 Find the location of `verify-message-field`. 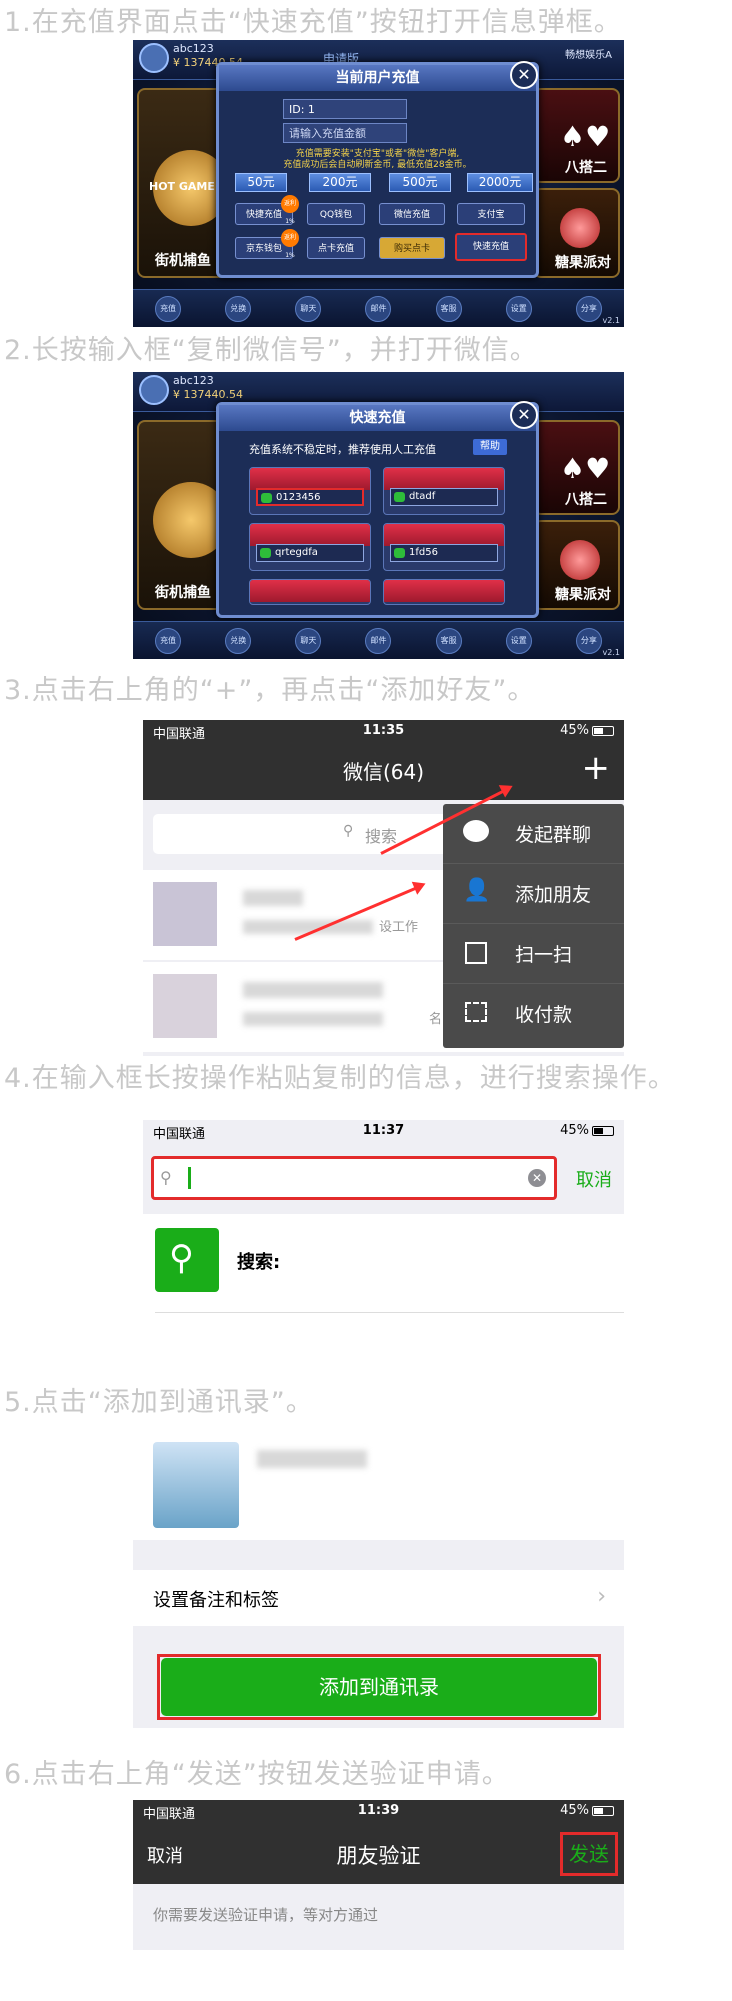

verify-message-field is located at coordinates (378, 1975).